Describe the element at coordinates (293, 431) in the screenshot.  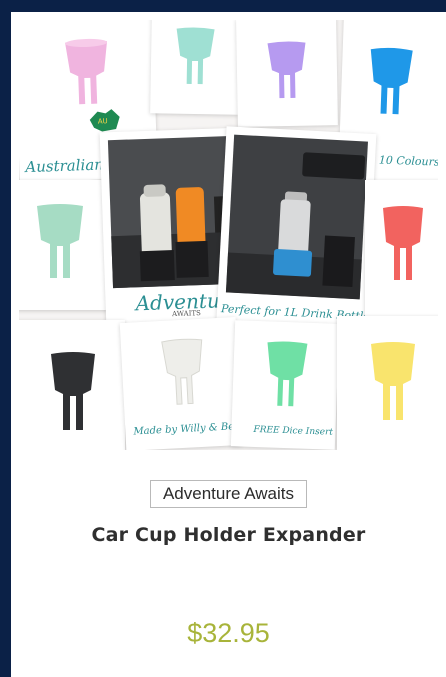
I see `caption-free-insert: FREE Dice Insert` at that location.